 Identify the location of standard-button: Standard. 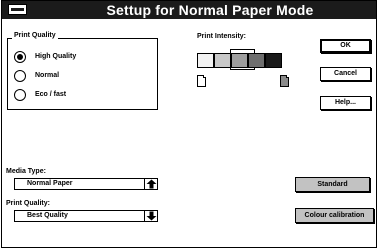
(332, 184).